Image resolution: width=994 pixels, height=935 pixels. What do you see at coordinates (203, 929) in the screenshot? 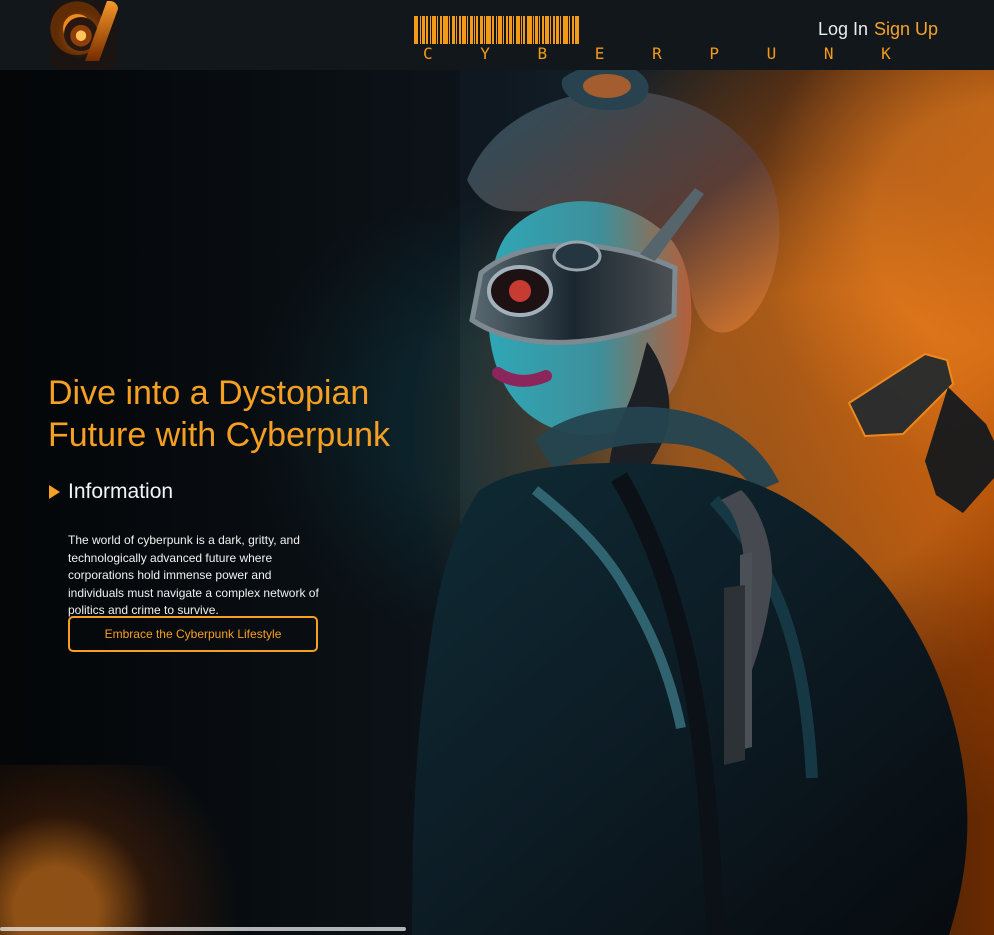
I see `horizontal-scrollbar` at bounding box center [203, 929].